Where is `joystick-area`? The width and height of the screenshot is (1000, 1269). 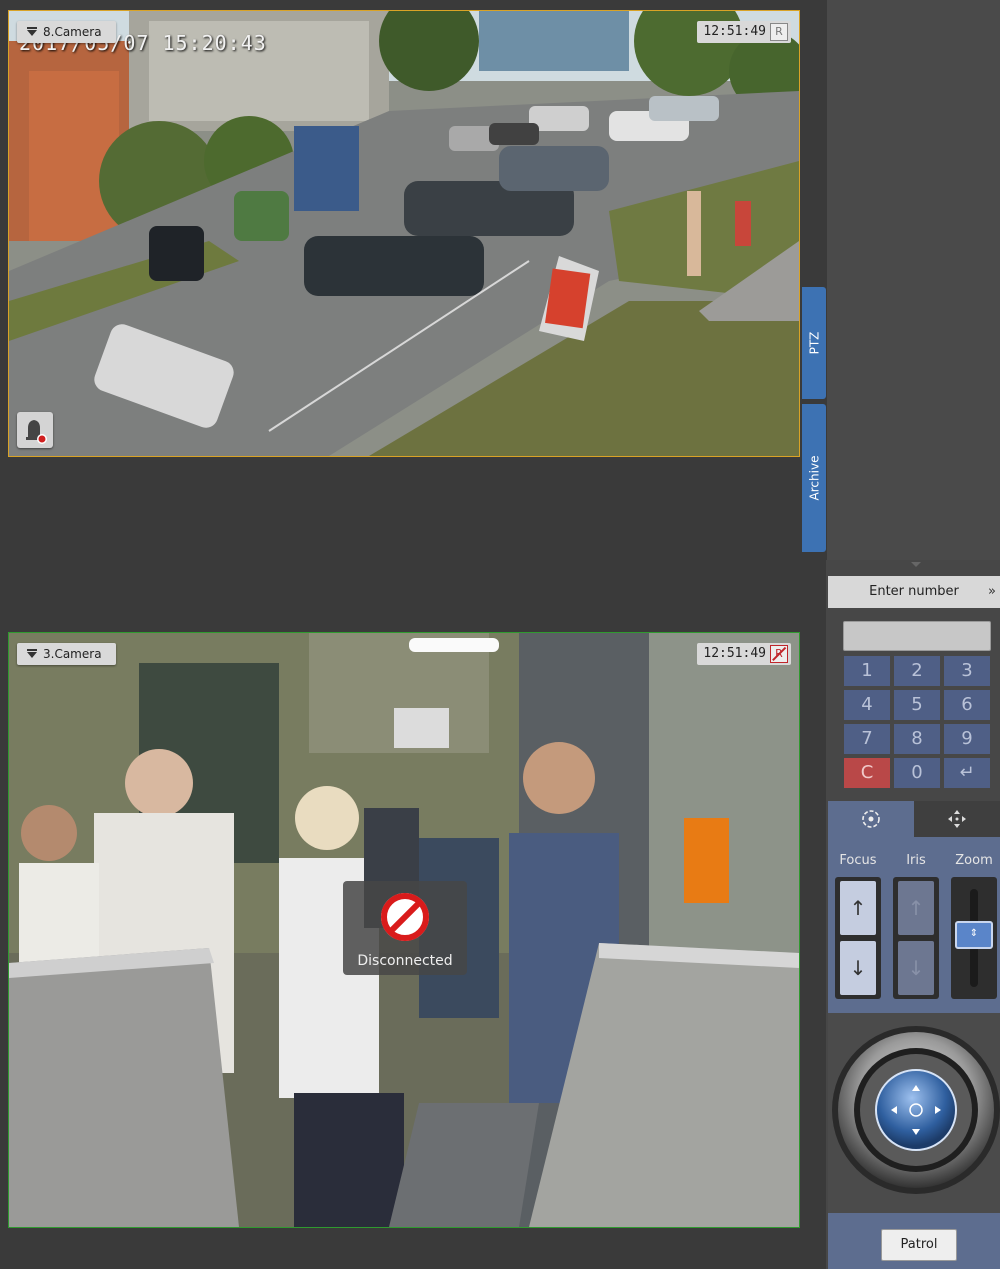 joystick-area is located at coordinates (914, 1113).